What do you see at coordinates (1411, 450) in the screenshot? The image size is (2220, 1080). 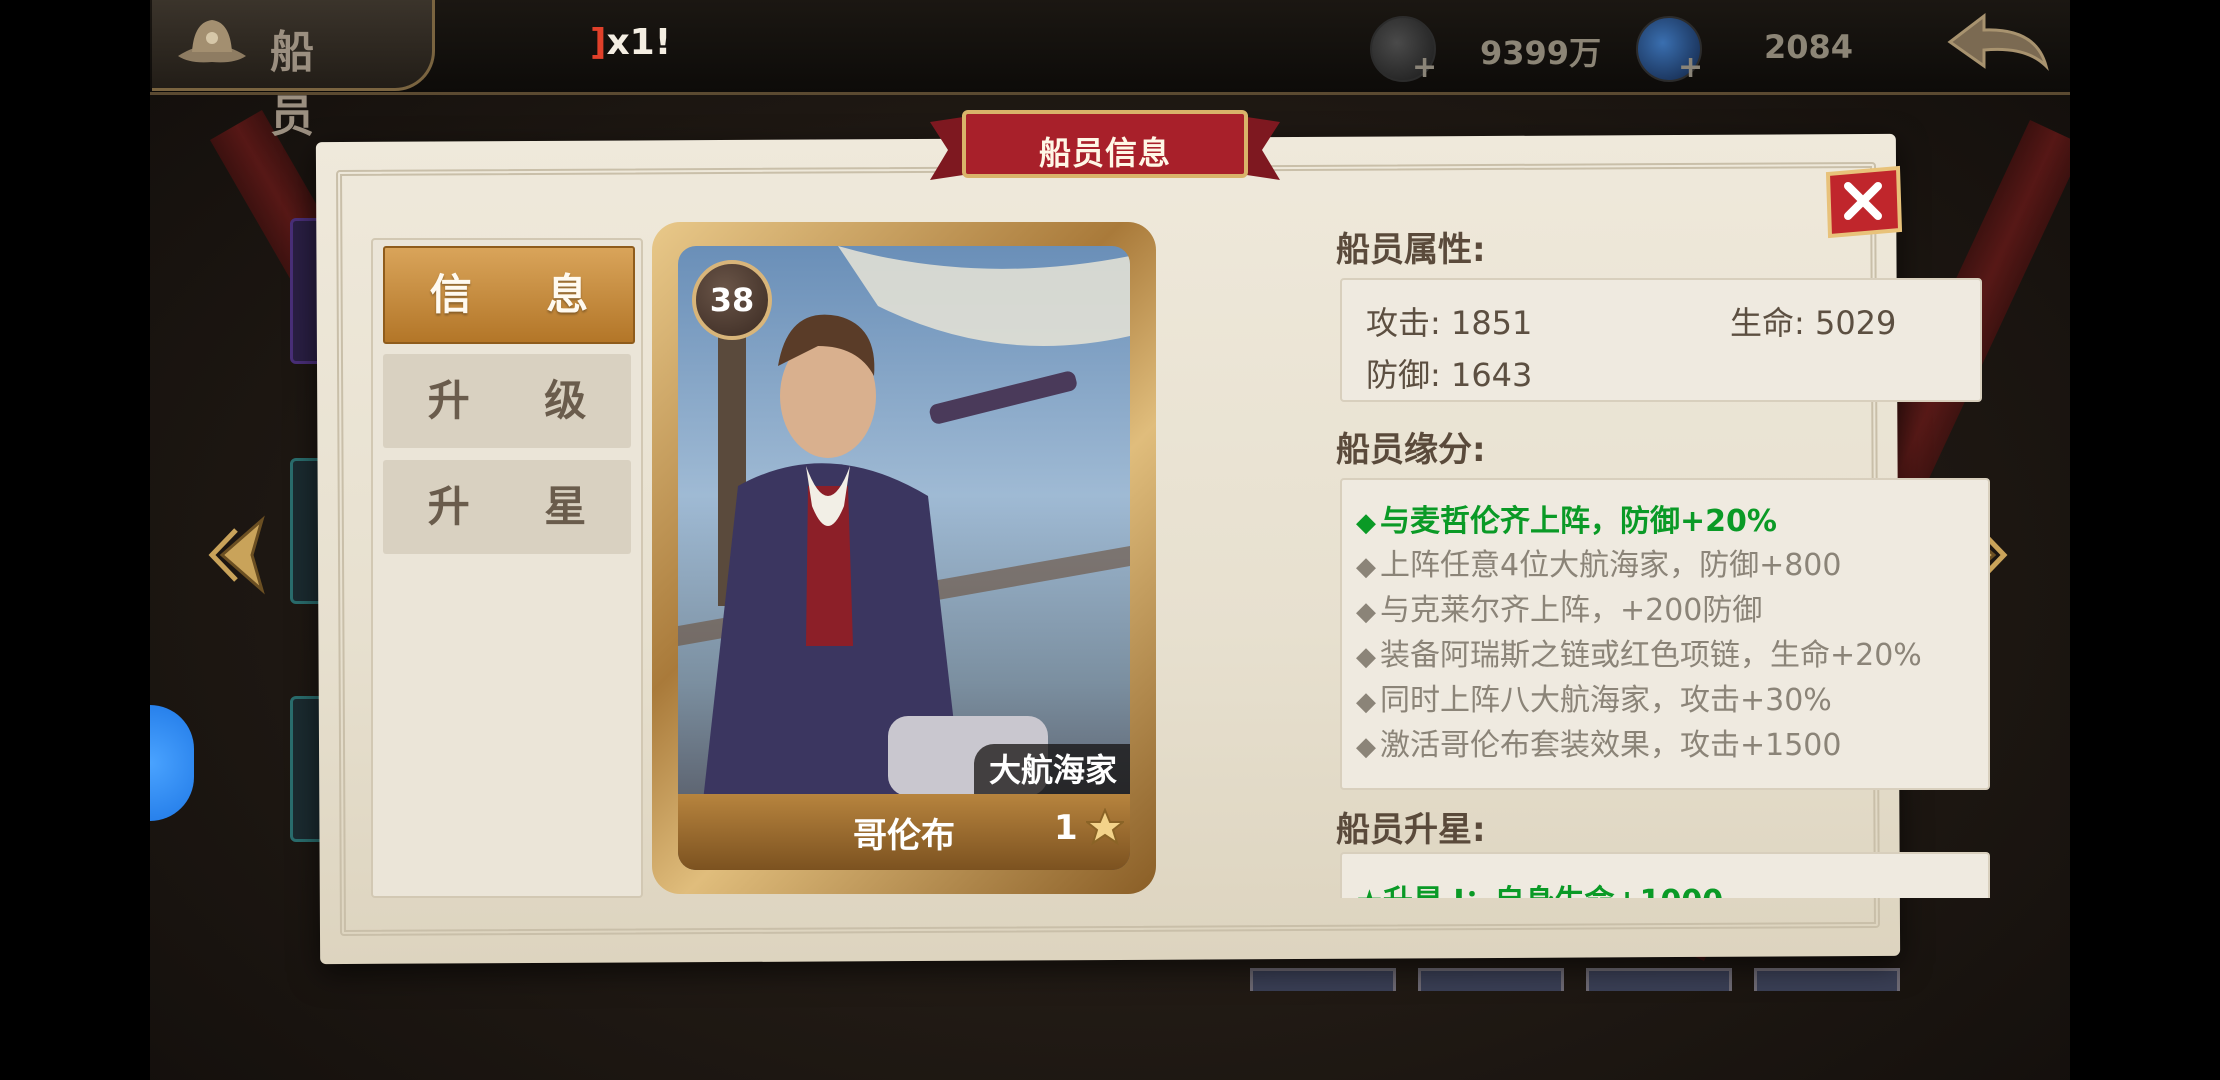 I see `bonds-heading: 船员缘分:` at bounding box center [1411, 450].